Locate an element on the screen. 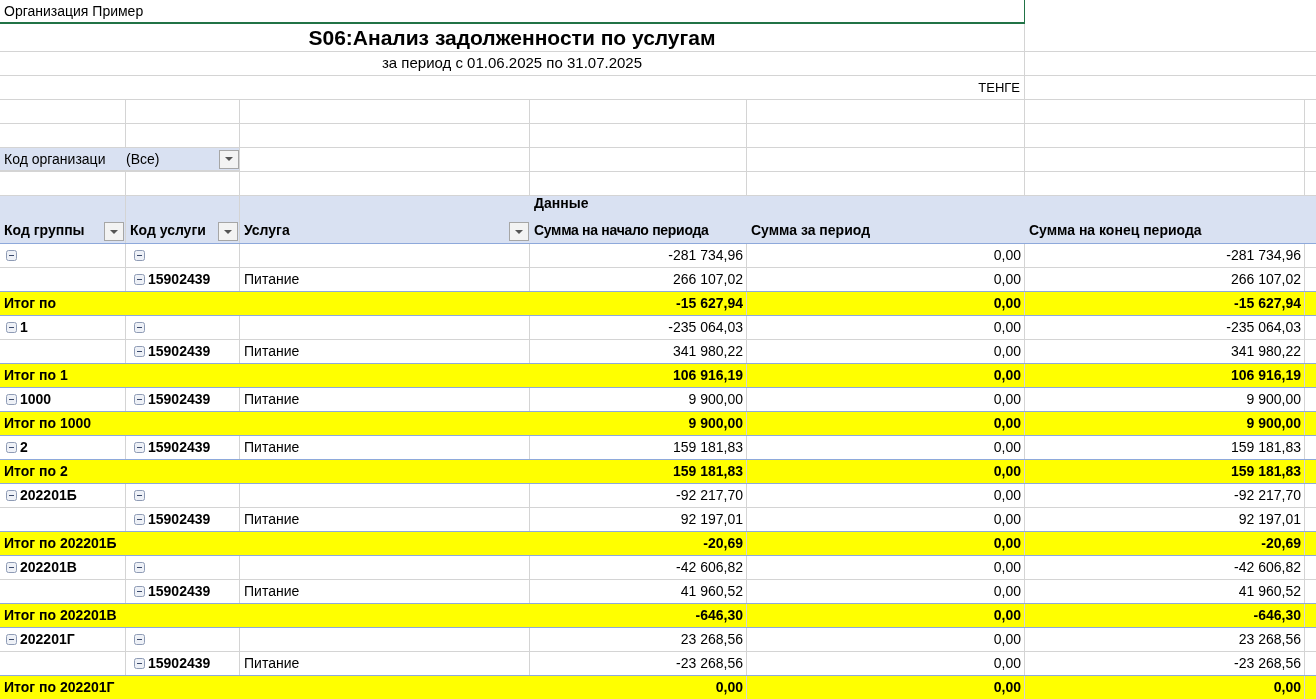  total-label: Итог по 202201Г is located at coordinates (59, 687).